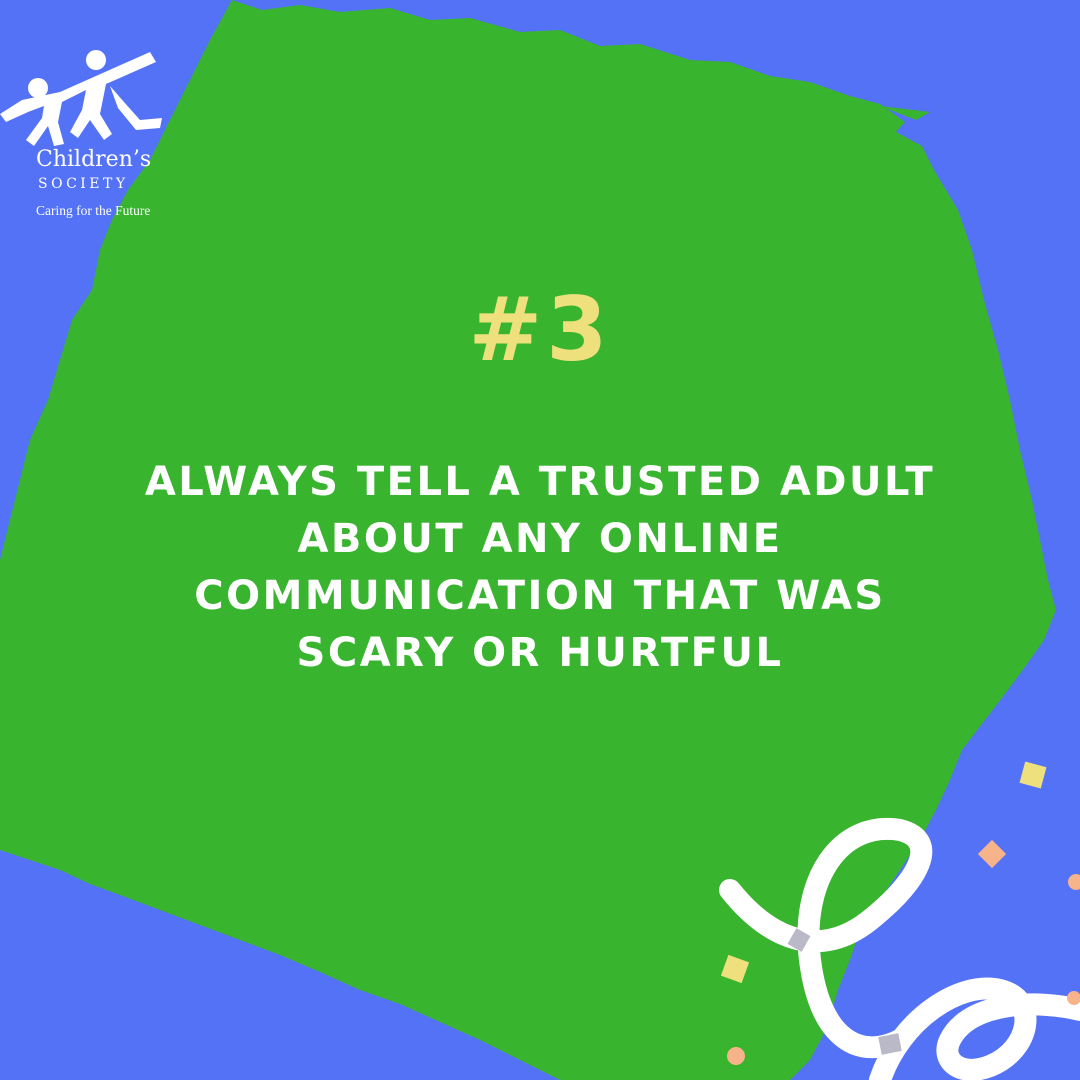  What do you see at coordinates (826, 938) in the screenshot?
I see `streamer-ribbon` at bounding box center [826, 938].